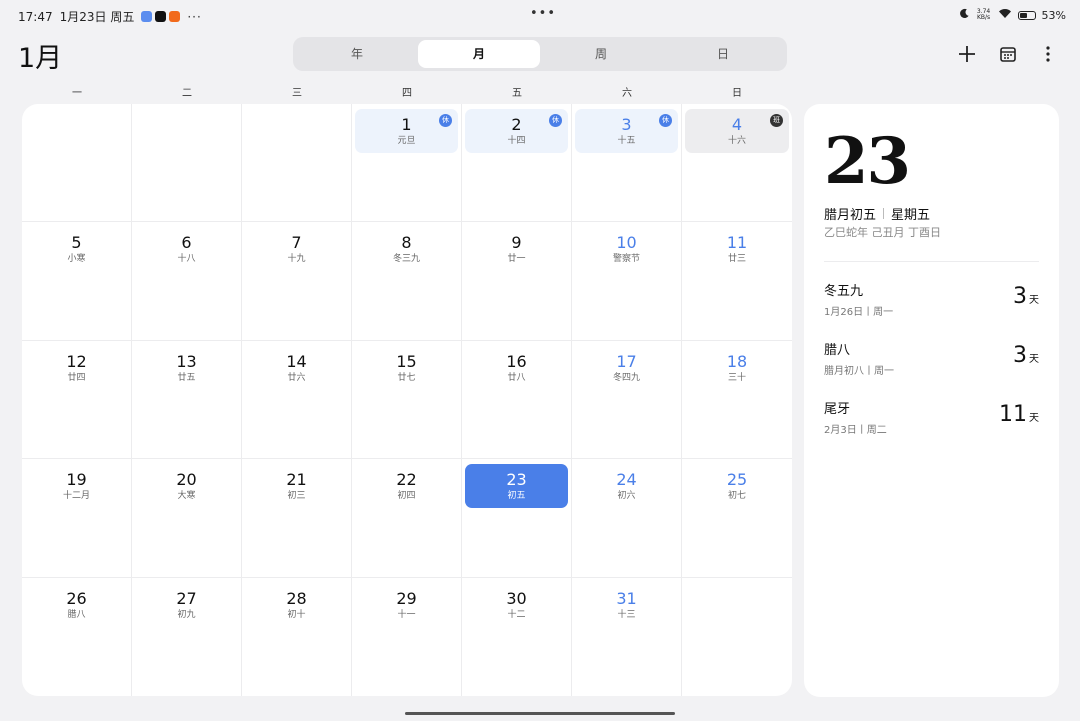 The height and width of the screenshot is (721, 1080). Describe the element at coordinates (736, 377) in the screenshot. I see `lunar-day: 三十` at that location.